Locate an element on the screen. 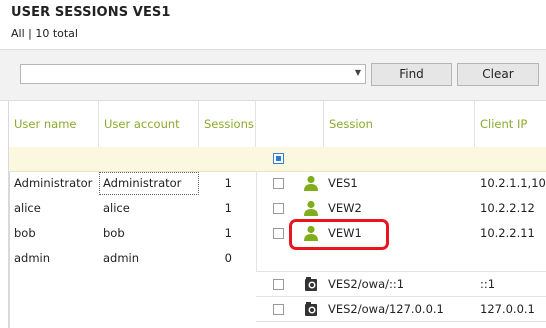 The width and height of the screenshot is (546, 328). search-input is located at coordinates (187, 76).